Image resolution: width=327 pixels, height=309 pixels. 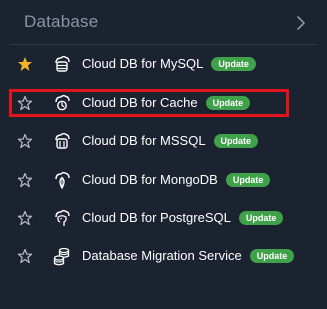 I want to click on database-mssql-icon, so click(x=62, y=140).